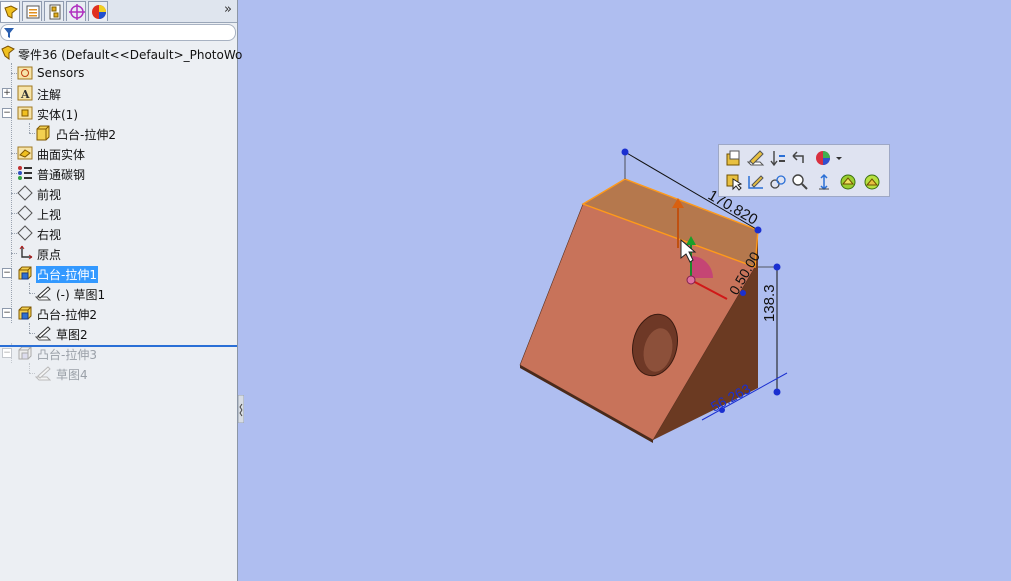 The height and width of the screenshot is (581, 1011). What do you see at coordinates (824, 158) in the screenshot?
I see `appearance-ball-icon` at bounding box center [824, 158].